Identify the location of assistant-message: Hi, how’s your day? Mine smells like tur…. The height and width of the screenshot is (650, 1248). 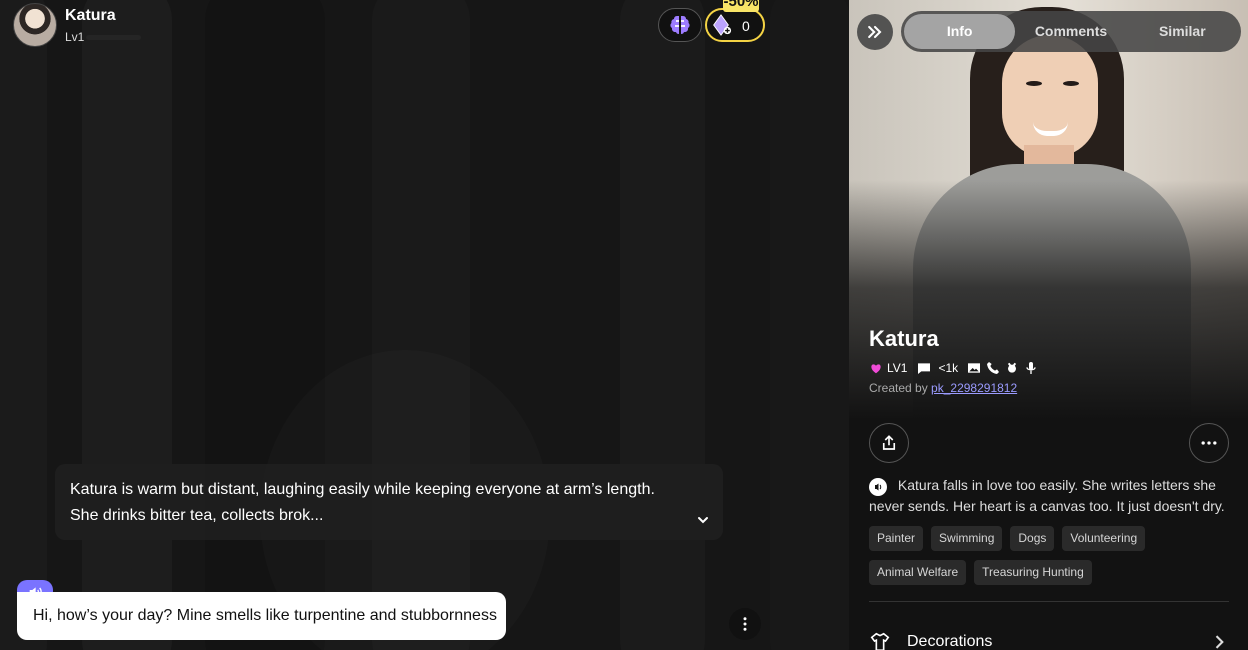
(261, 616).